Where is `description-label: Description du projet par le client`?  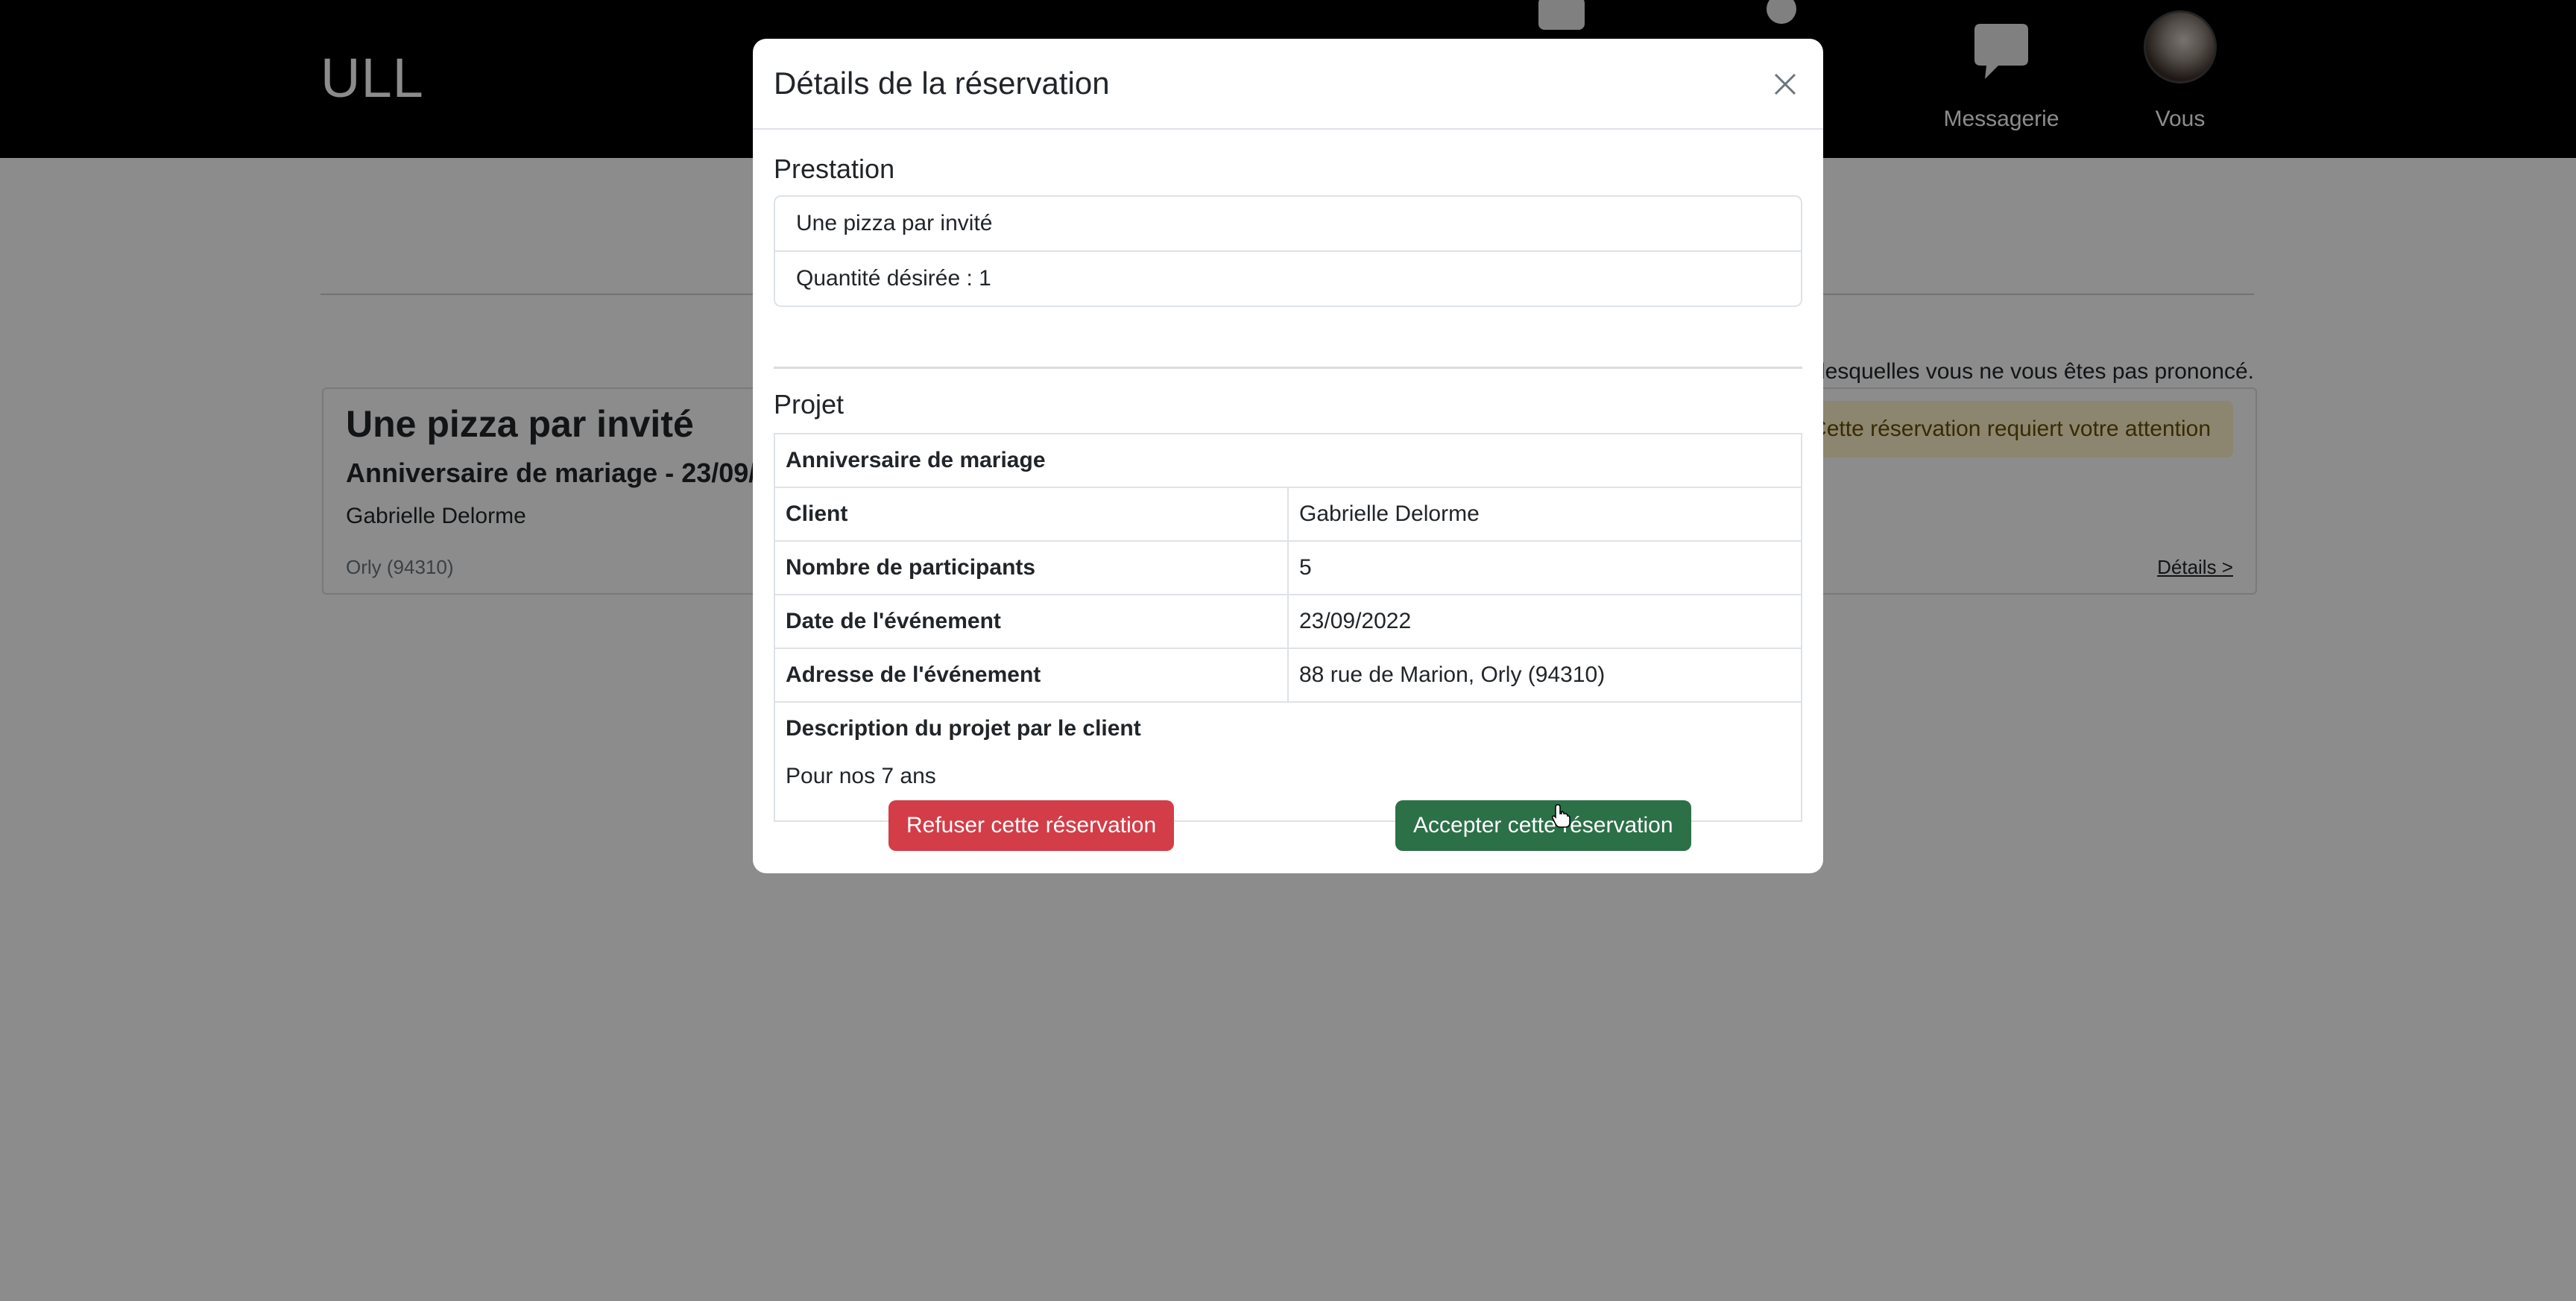
description-label: Description du projet par le client is located at coordinates (963, 728).